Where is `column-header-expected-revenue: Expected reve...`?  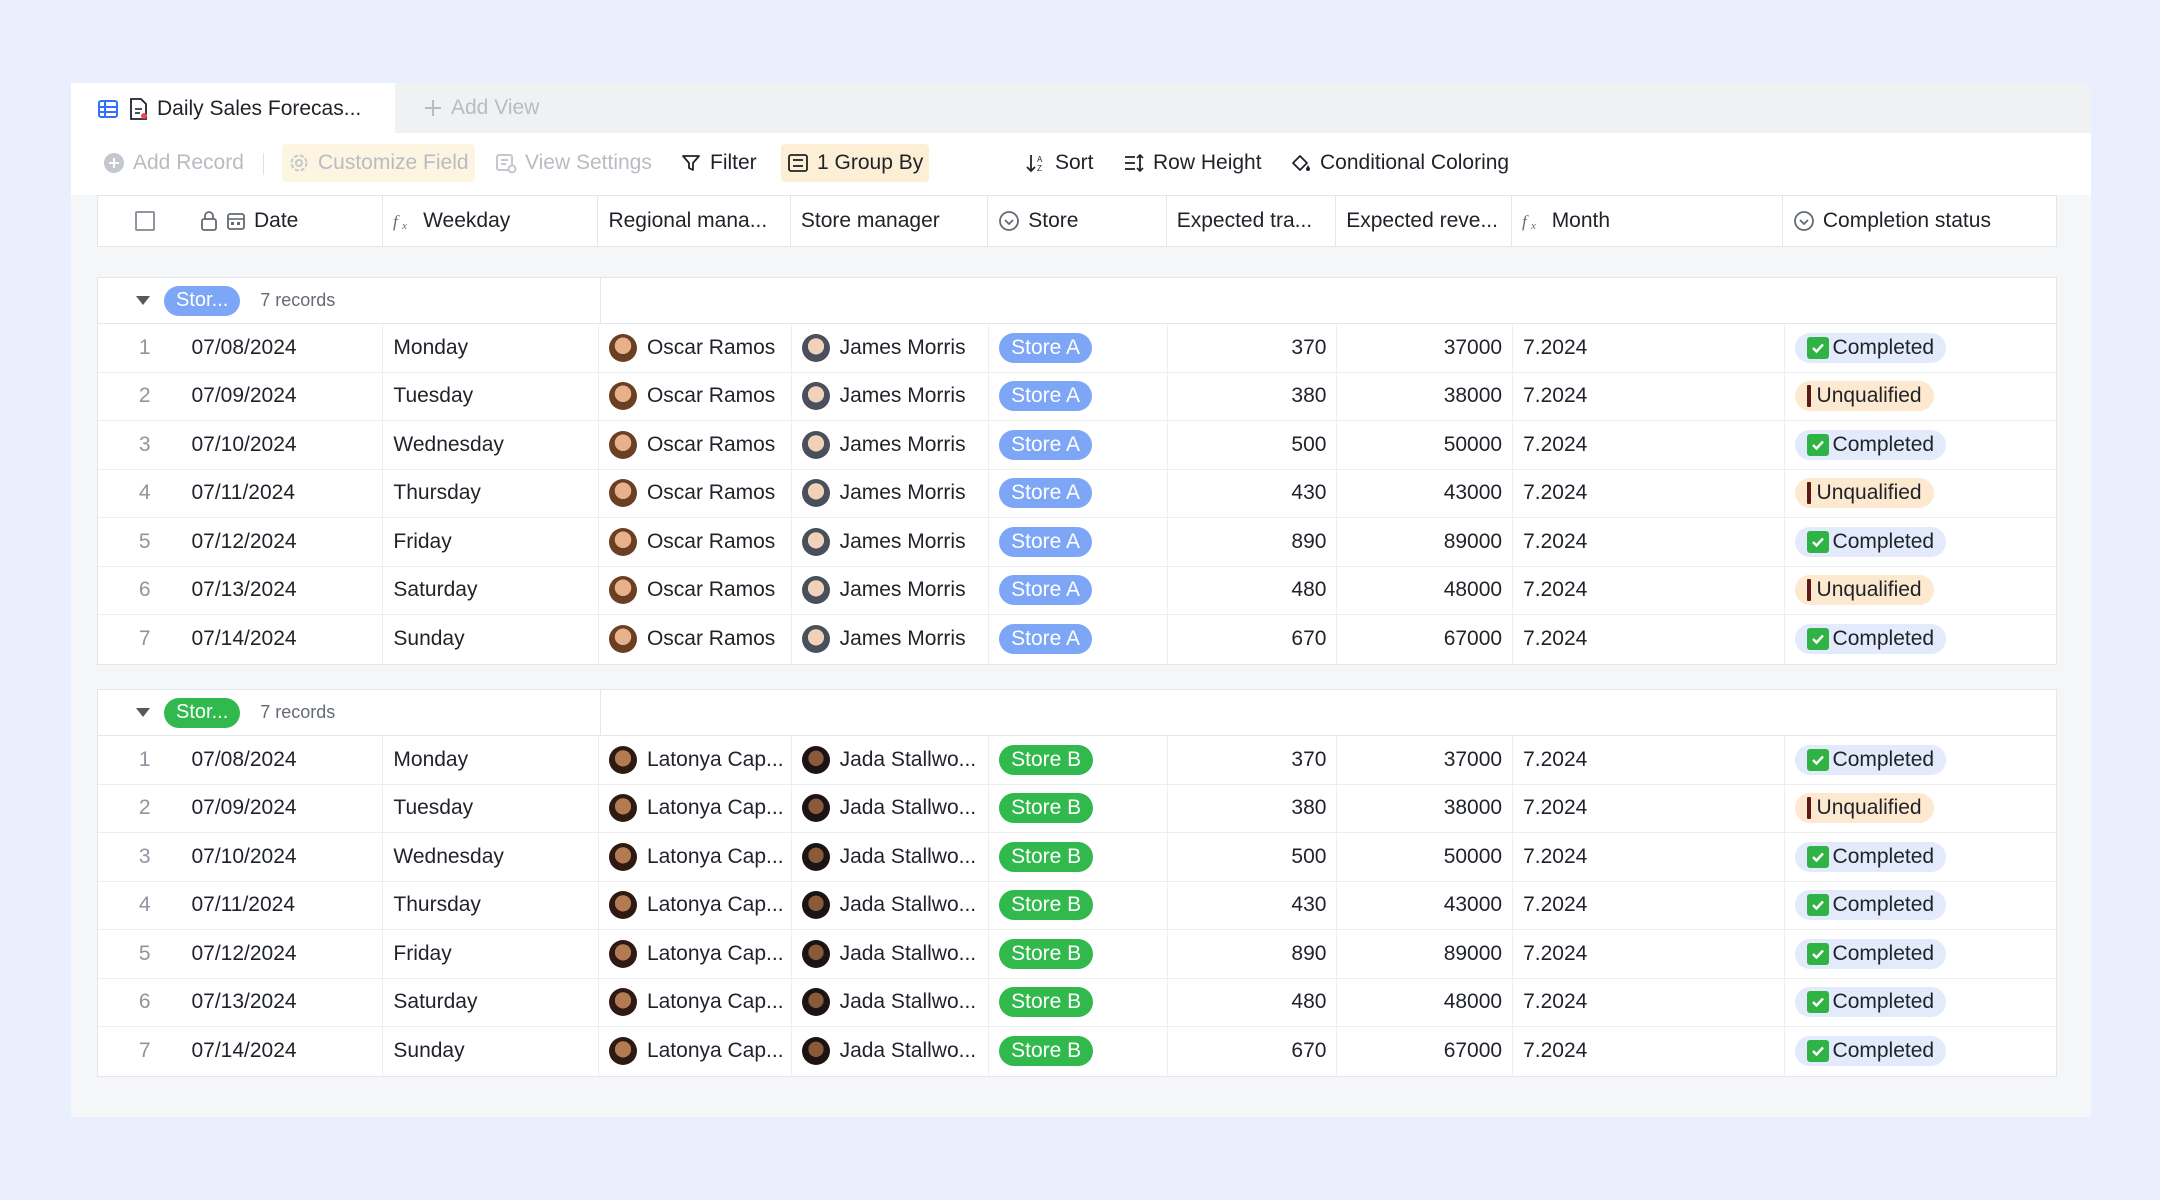
column-header-expected-revenue: Expected reve... is located at coordinates (1424, 221).